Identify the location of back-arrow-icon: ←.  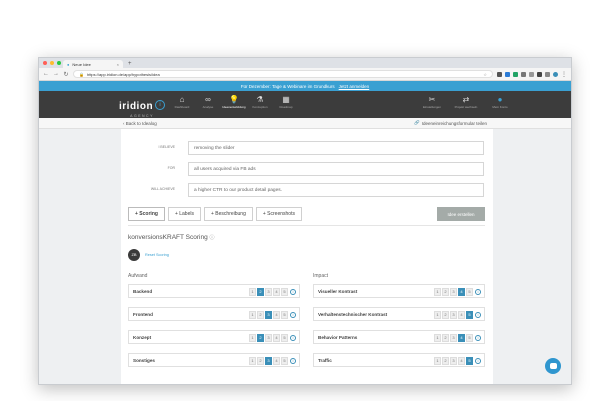
(46, 74).